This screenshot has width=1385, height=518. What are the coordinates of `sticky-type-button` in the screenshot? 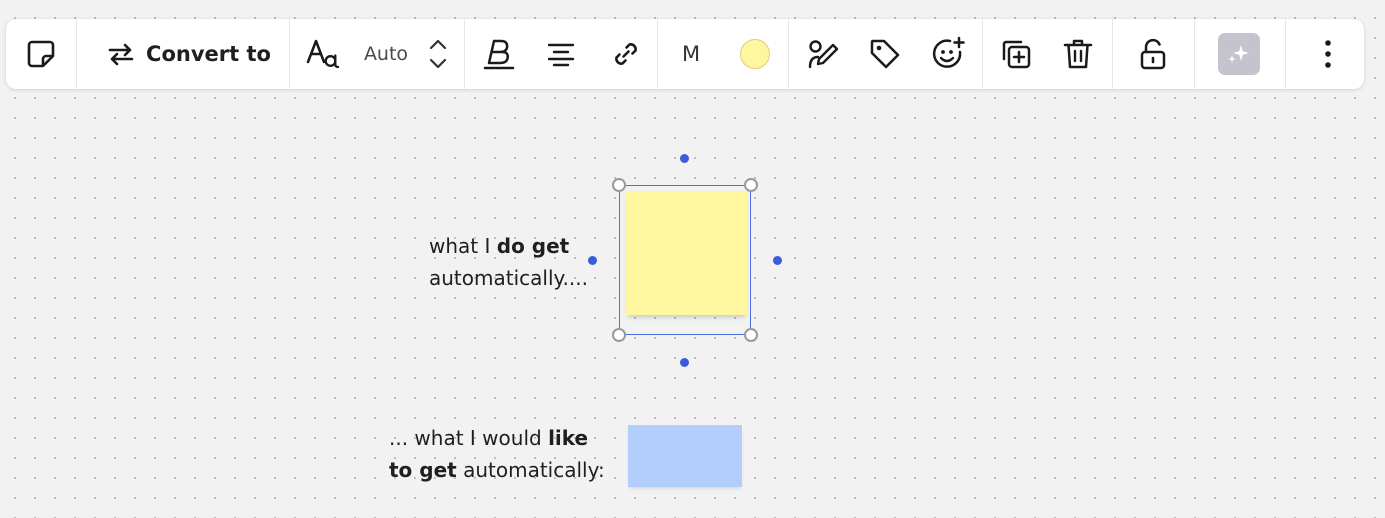 It's located at (41, 54).